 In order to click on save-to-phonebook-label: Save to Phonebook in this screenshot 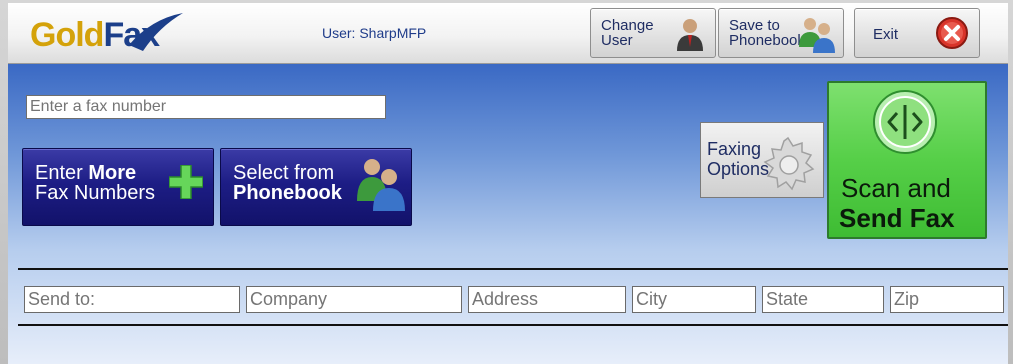, I will do `click(767, 33)`.